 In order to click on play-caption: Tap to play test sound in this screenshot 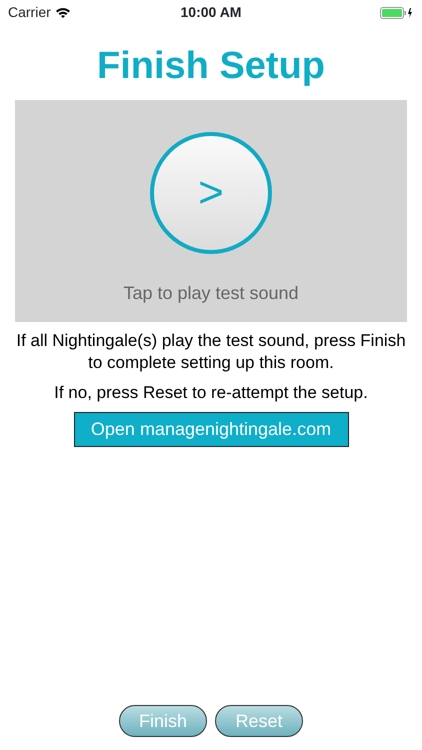, I will do `click(211, 293)`.